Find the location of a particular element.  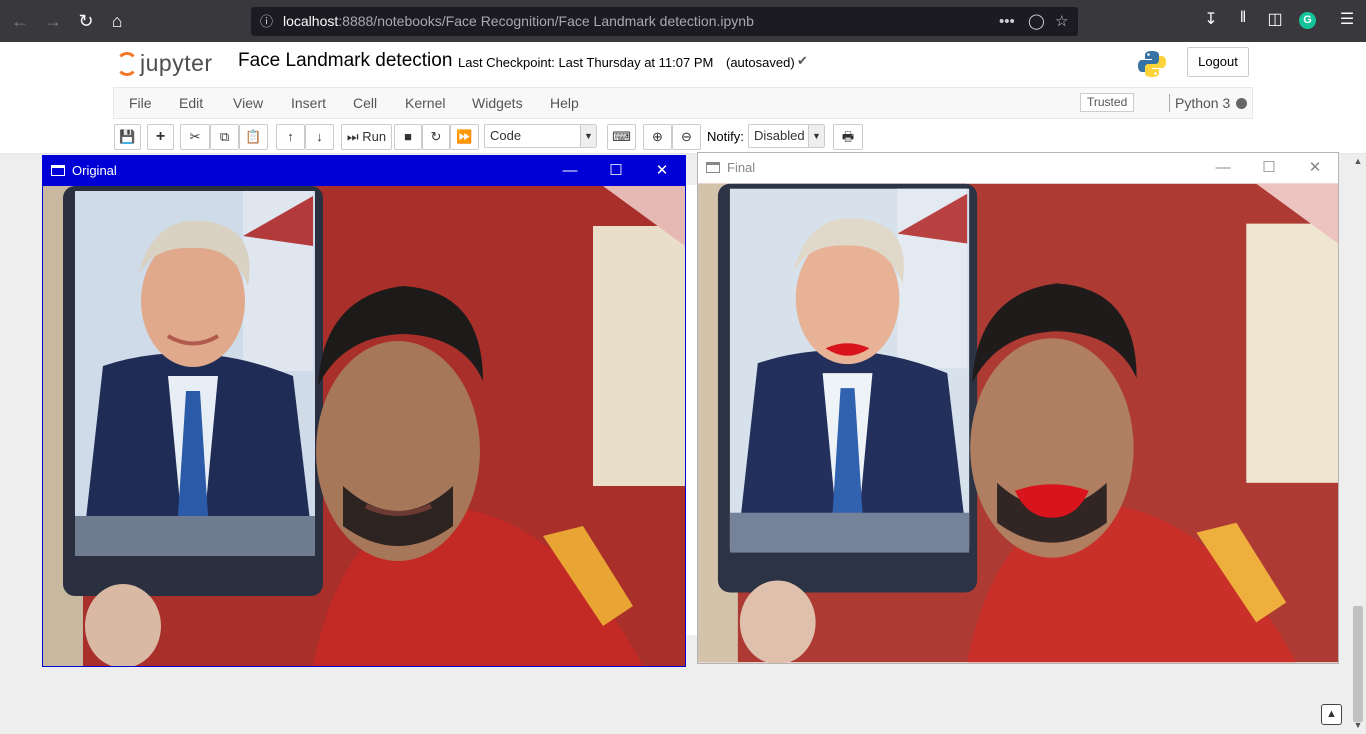

trusted-indicator: Trusted is located at coordinates (1107, 102).